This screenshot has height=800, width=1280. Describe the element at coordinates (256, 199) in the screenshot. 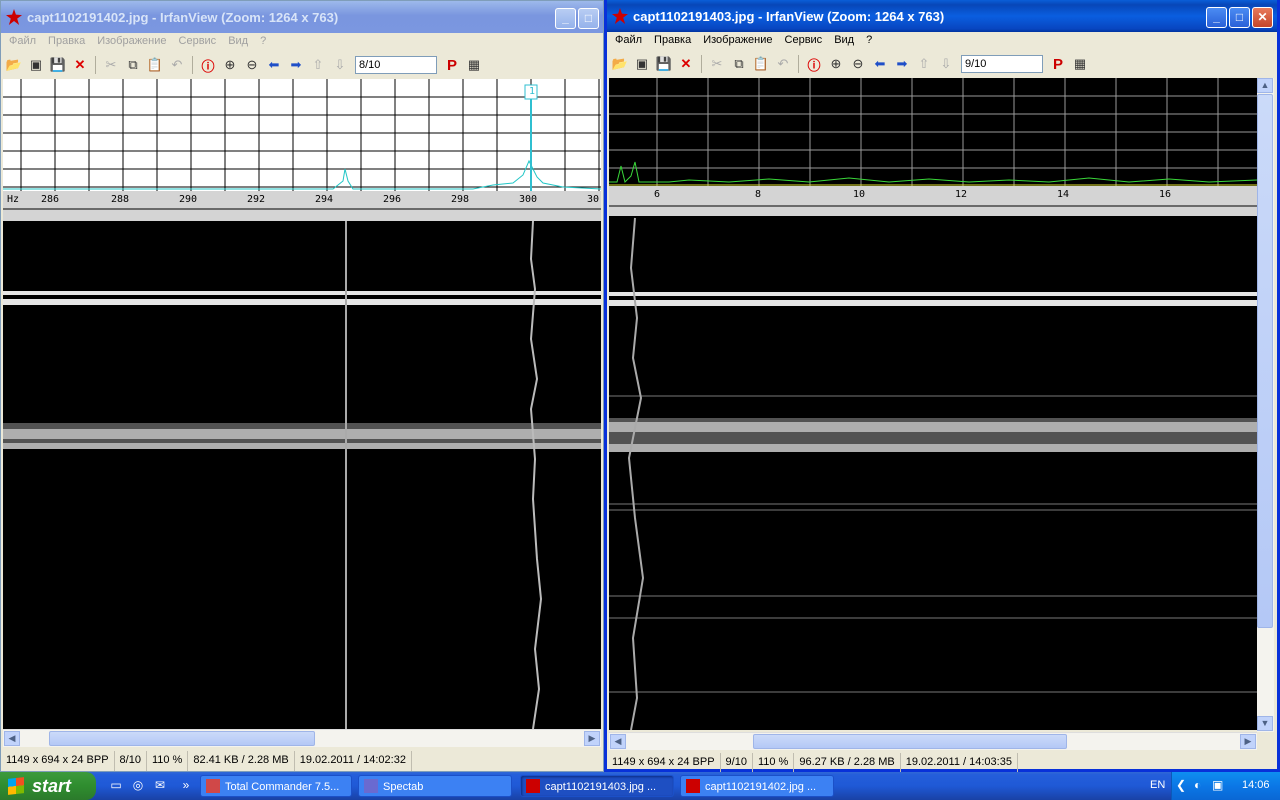

I see `axis-tick: 292` at that location.